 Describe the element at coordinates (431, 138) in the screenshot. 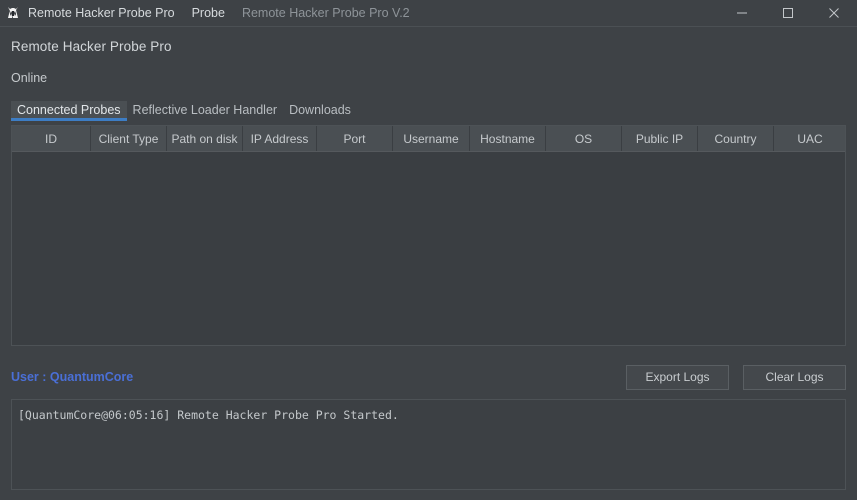

I see `column-header-username: Username` at that location.